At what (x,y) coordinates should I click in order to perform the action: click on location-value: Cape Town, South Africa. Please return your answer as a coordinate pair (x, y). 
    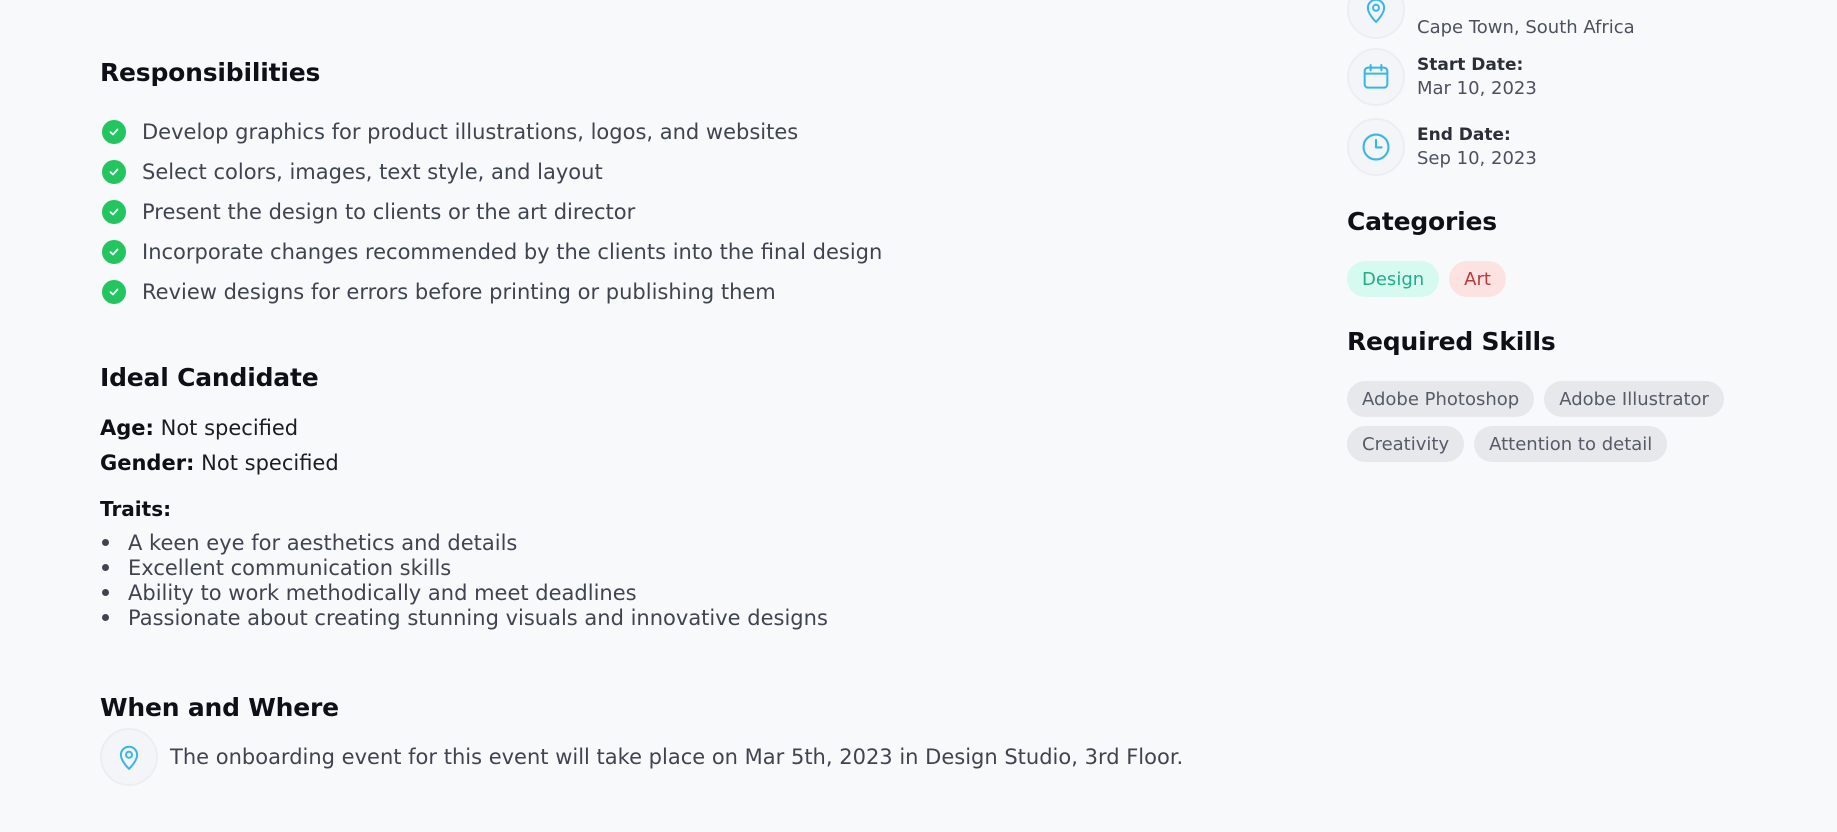
    Looking at the image, I should click on (1526, 27).